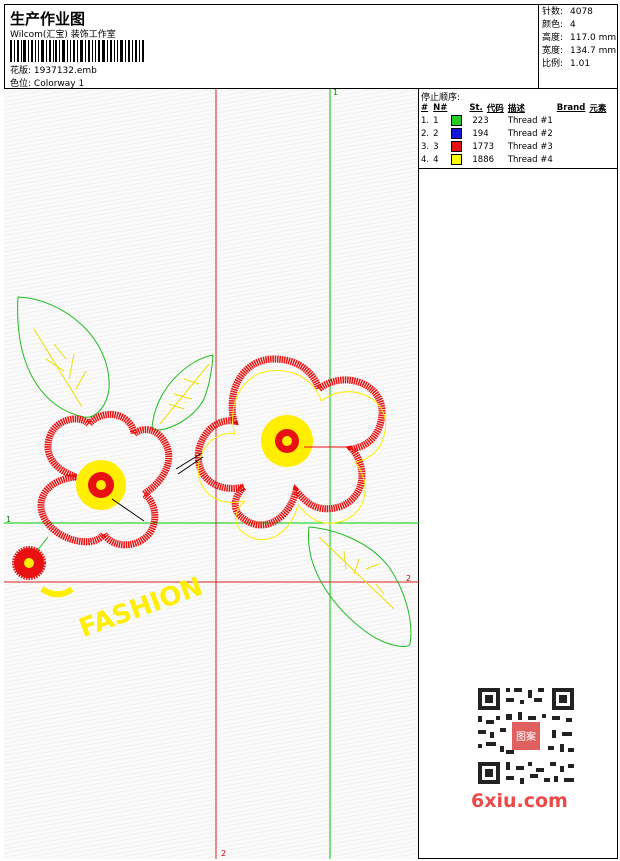 Image resolution: width=620 pixels, height=861 pixels. I want to click on leaf-middle, so click(182, 392).